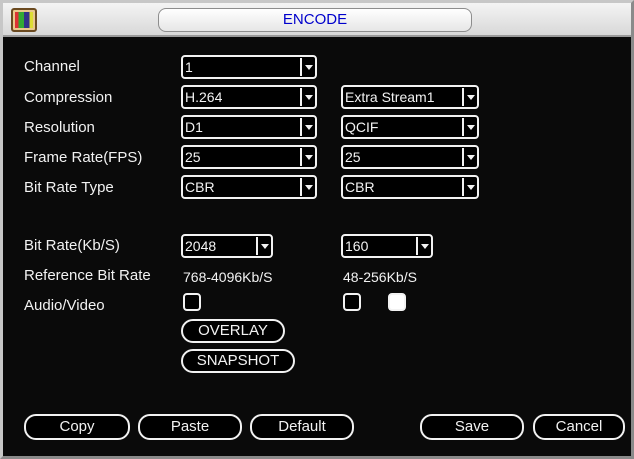  I want to click on compression-value: H.264, so click(204, 97).